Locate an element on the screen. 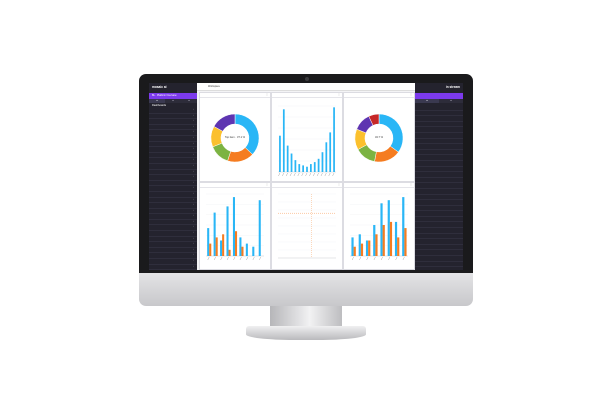  sidebar-item: › is located at coordinates (173, 267).